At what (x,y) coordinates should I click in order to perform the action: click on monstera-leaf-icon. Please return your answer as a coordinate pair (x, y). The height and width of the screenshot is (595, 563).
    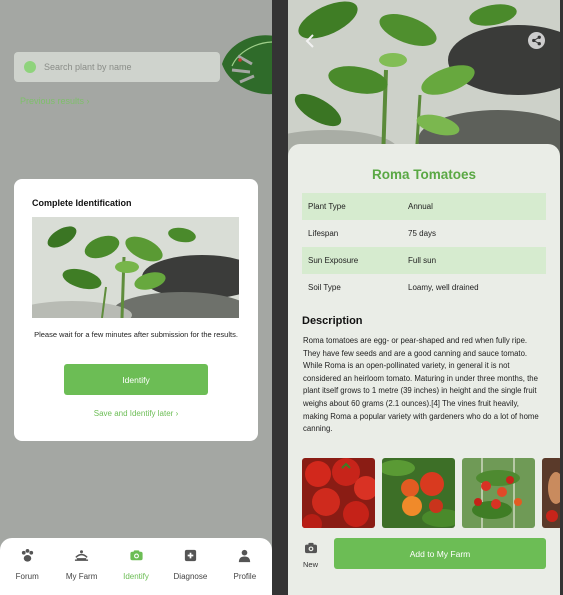
    Looking at the image, I should click on (247, 65).